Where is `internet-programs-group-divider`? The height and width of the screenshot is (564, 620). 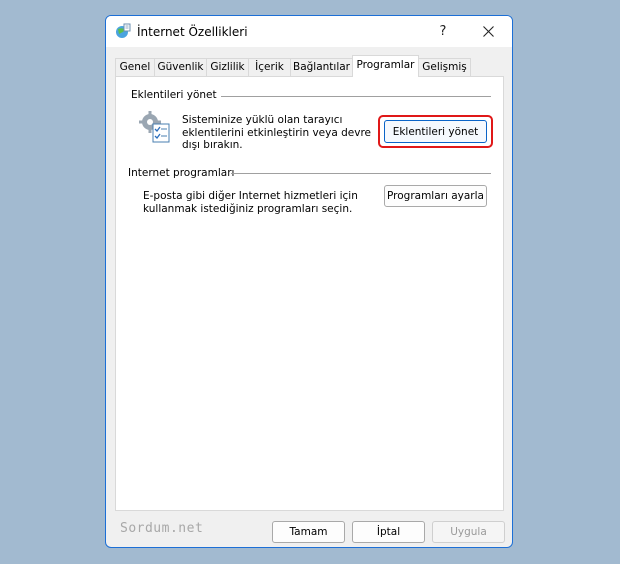
internet-programs-group-divider is located at coordinates (361, 173).